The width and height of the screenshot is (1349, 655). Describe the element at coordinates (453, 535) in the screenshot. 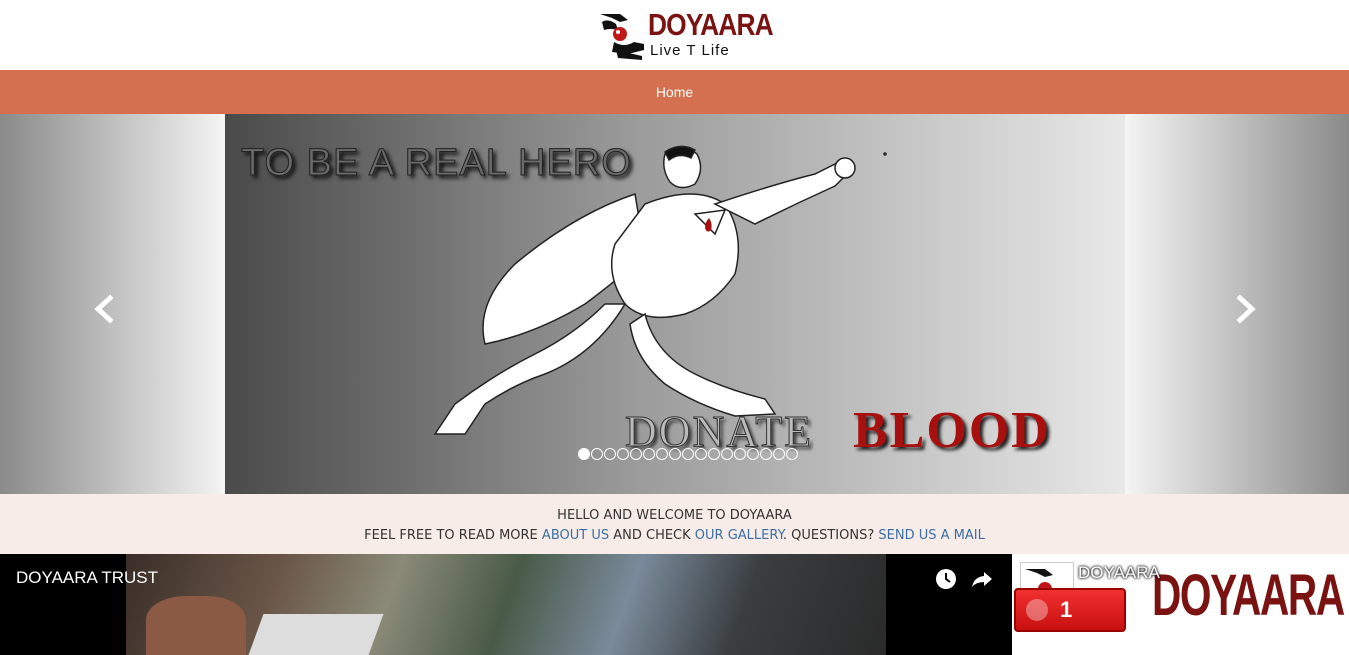

I see `welcome-prefix: FEEL FREE TO READ MORE` at that location.